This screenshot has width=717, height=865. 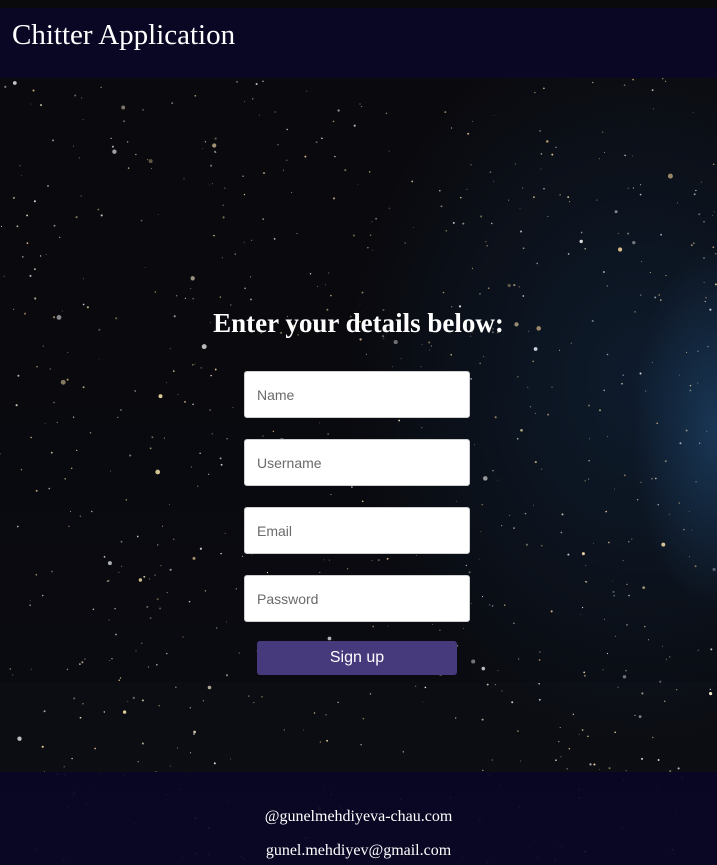 I want to click on top-strip, so click(x=358, y=4).